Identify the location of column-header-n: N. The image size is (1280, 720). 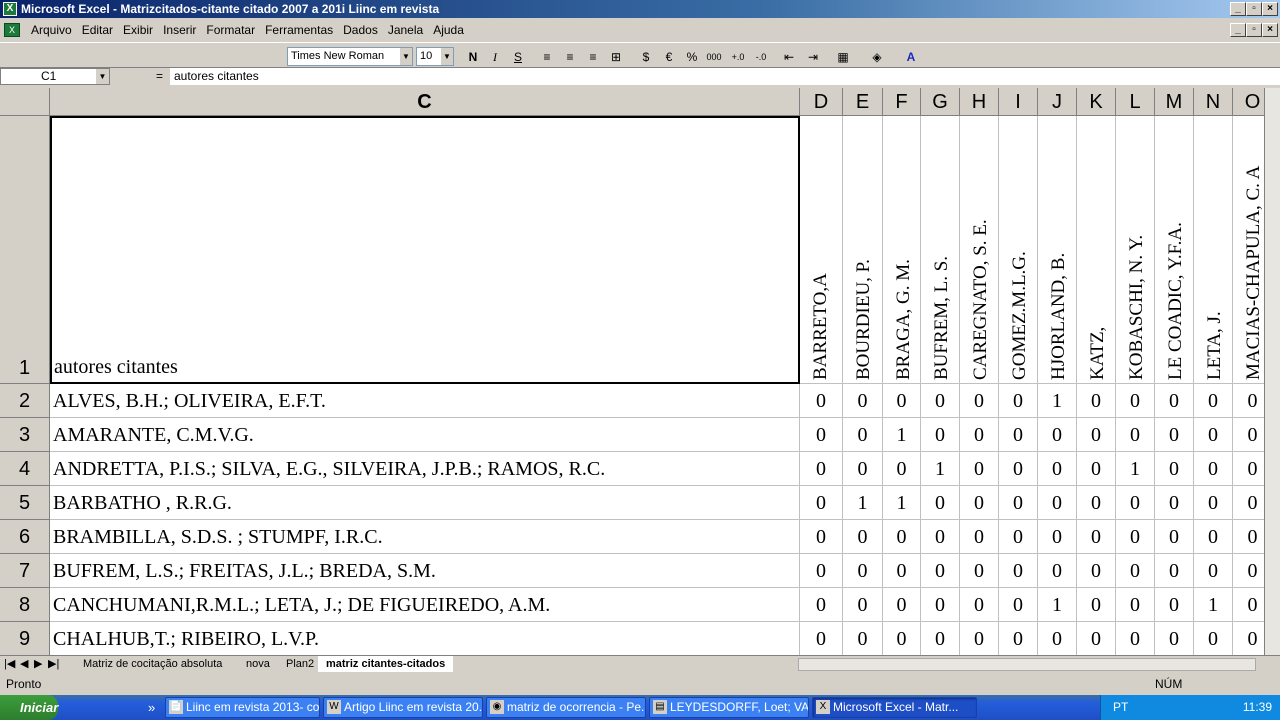
(1213, 102).